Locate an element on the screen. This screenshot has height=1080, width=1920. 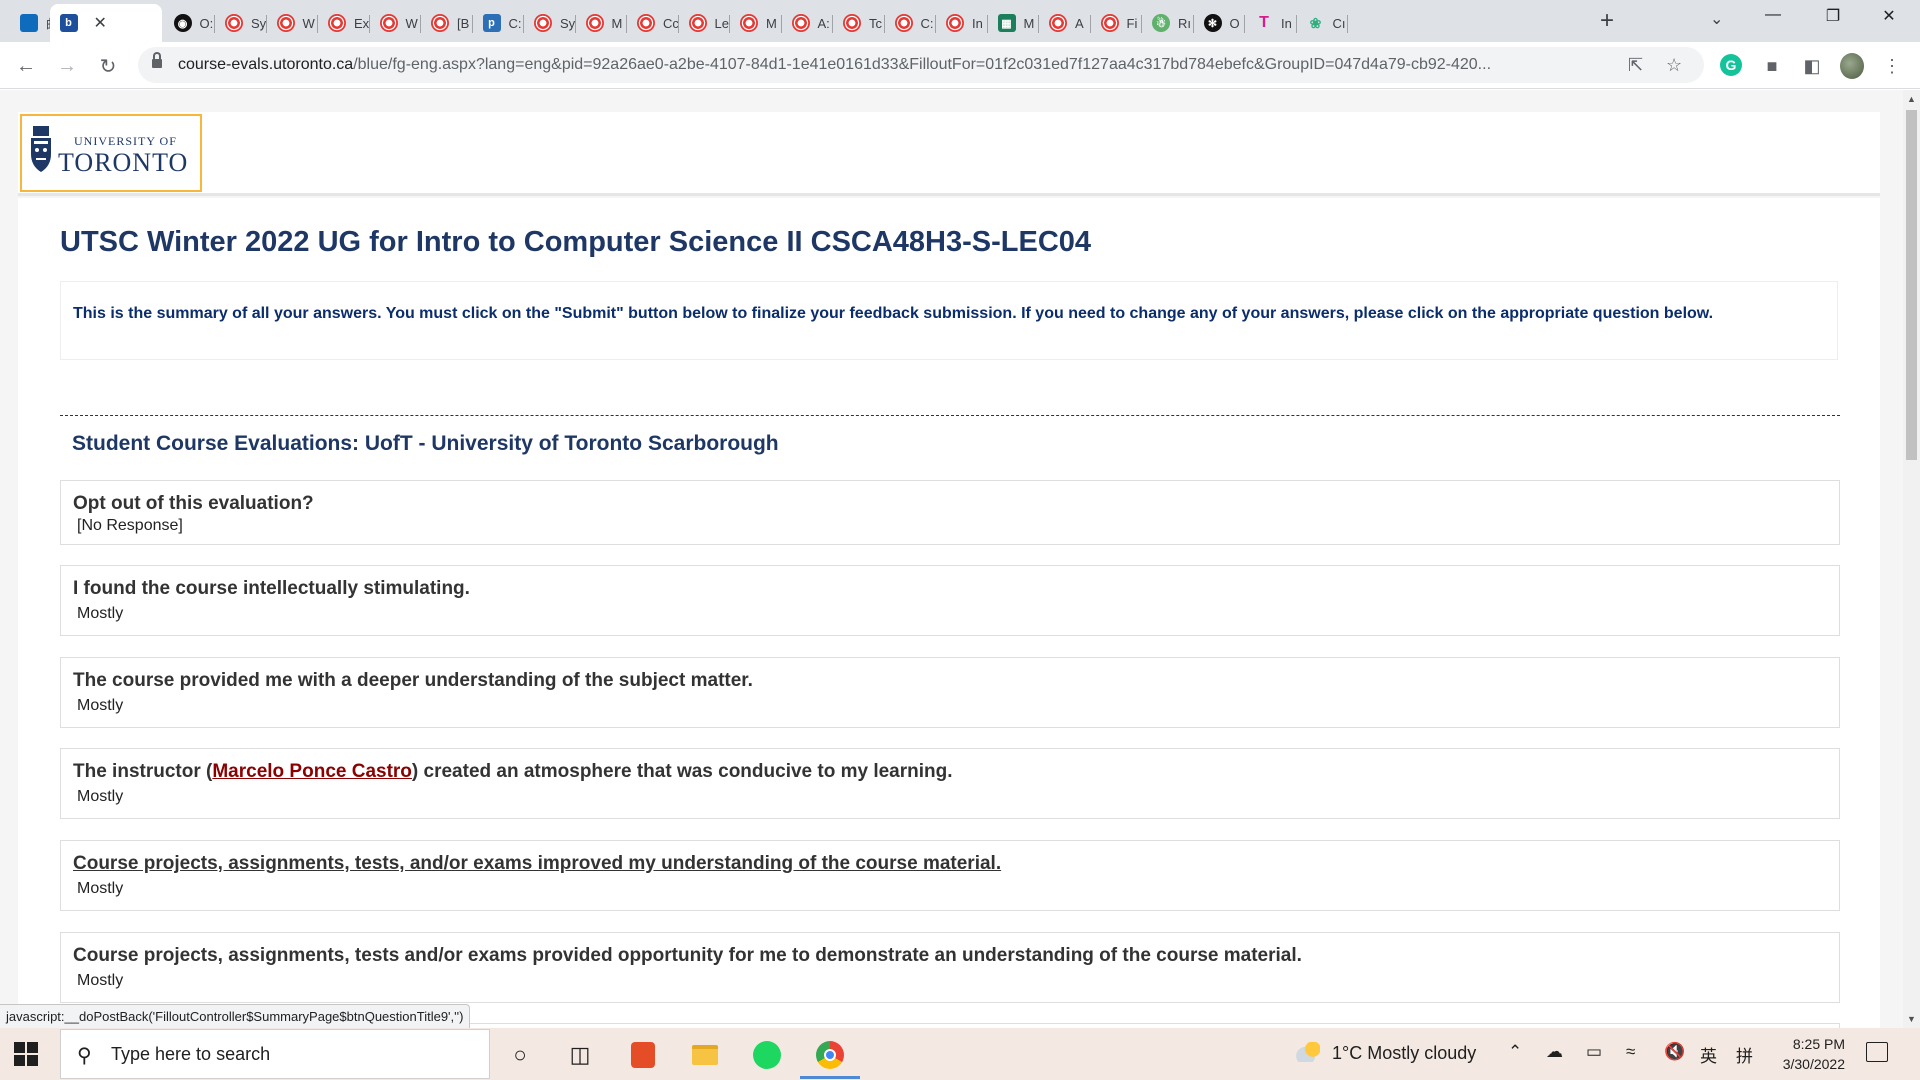
back-icon: ← is located at coordinates (26, 66).